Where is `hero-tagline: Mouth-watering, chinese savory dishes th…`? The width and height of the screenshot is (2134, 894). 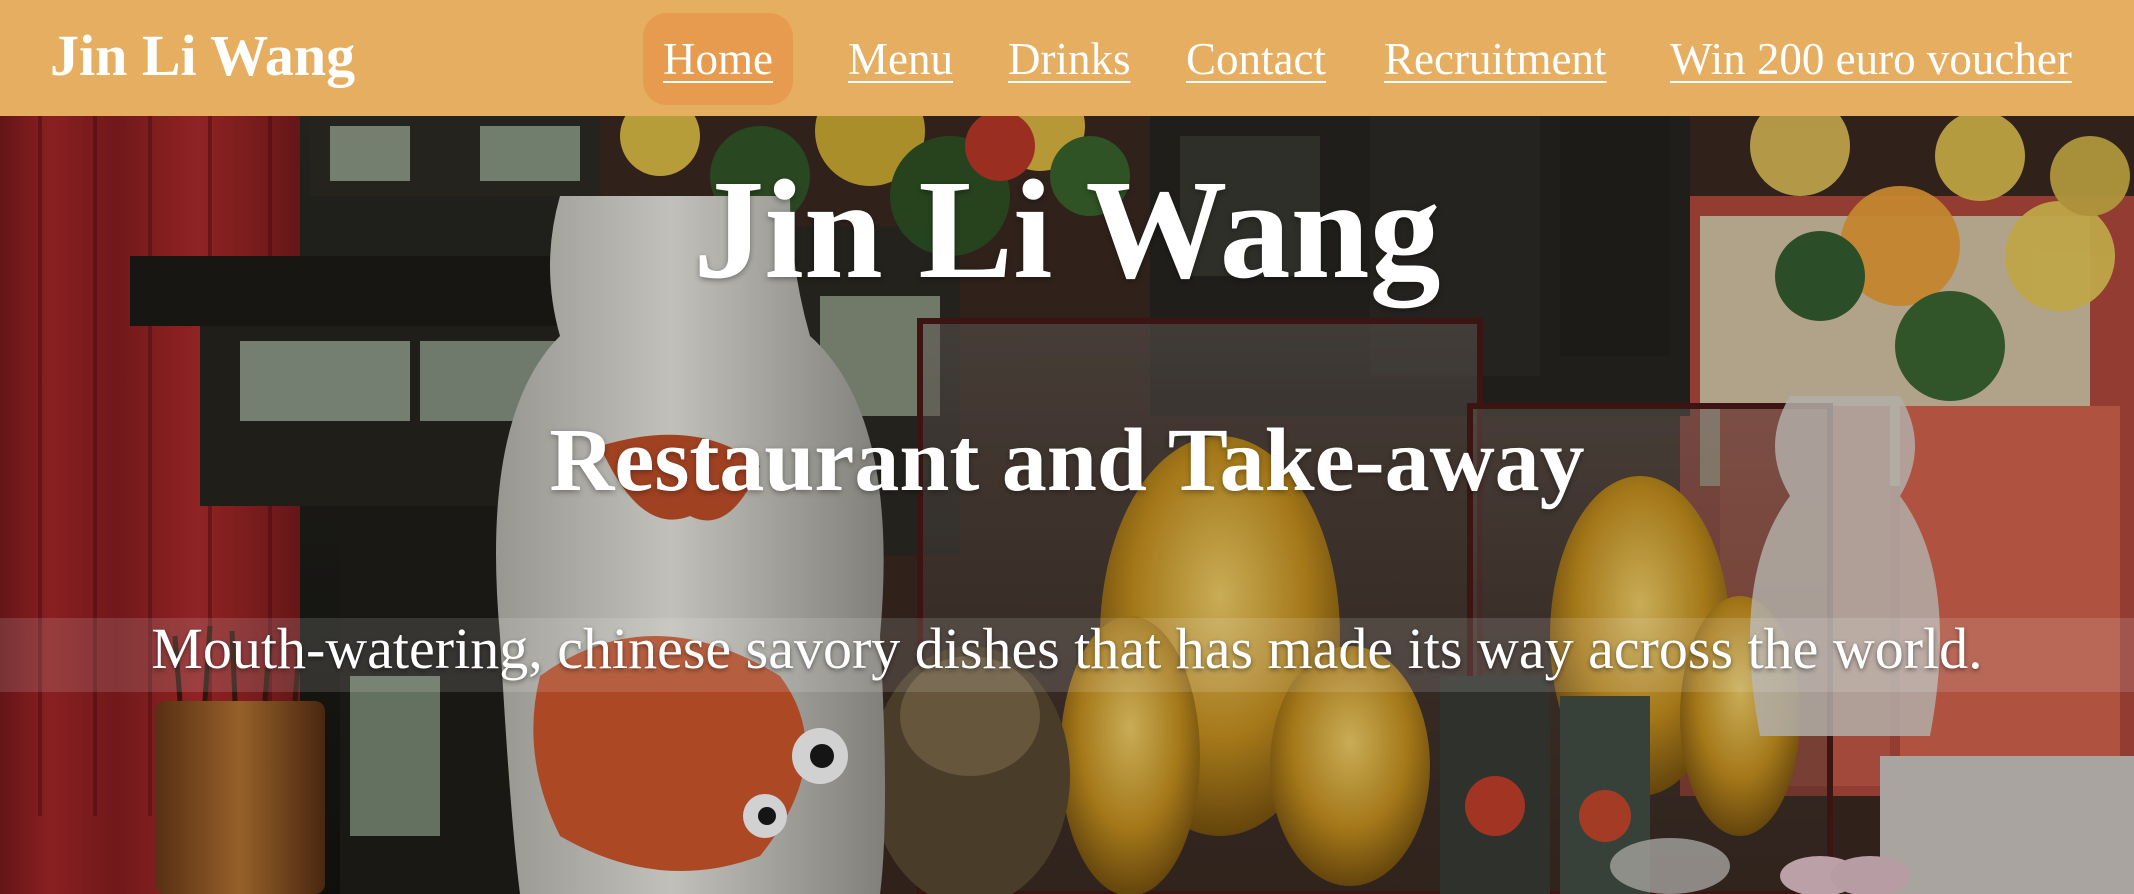
hero-tagline: Mouth-watering, chinese savory dishes th… is located at coordinates (1067, 648).